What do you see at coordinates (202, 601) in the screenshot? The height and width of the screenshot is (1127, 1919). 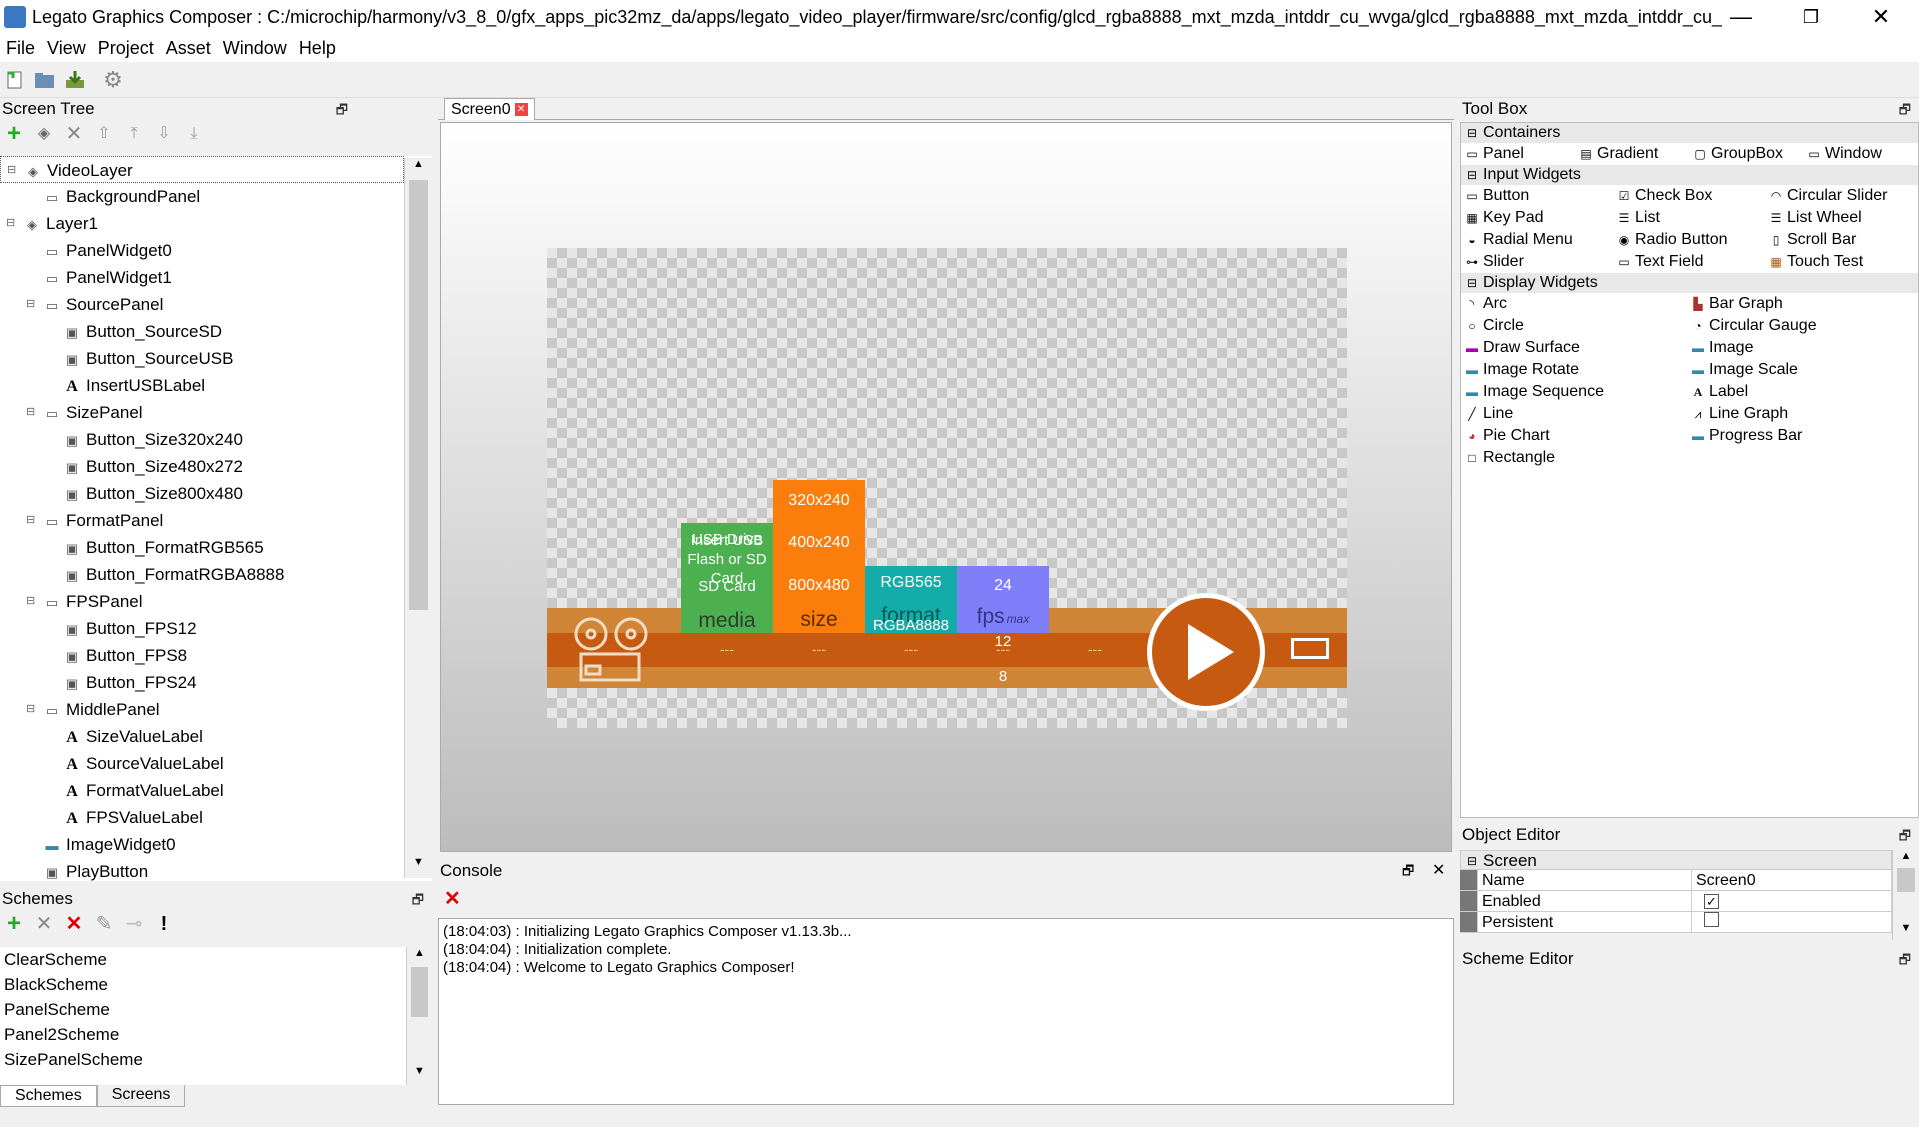 I see `tree-item: ⊟ ▭ FPSPanel` at bounding box center [202, 601].